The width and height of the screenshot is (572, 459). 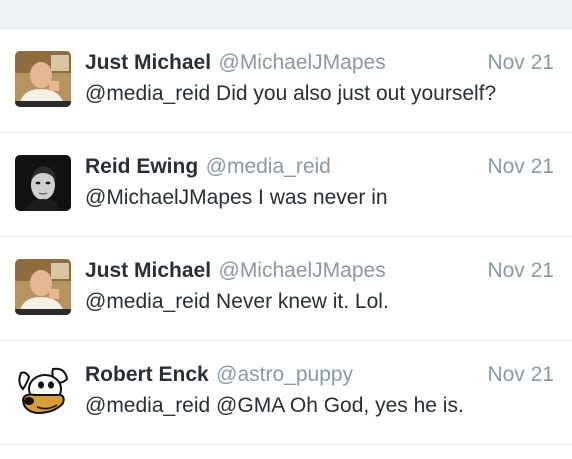 I want to click on author-handle: @media_reid, so click(x=268, y=166).